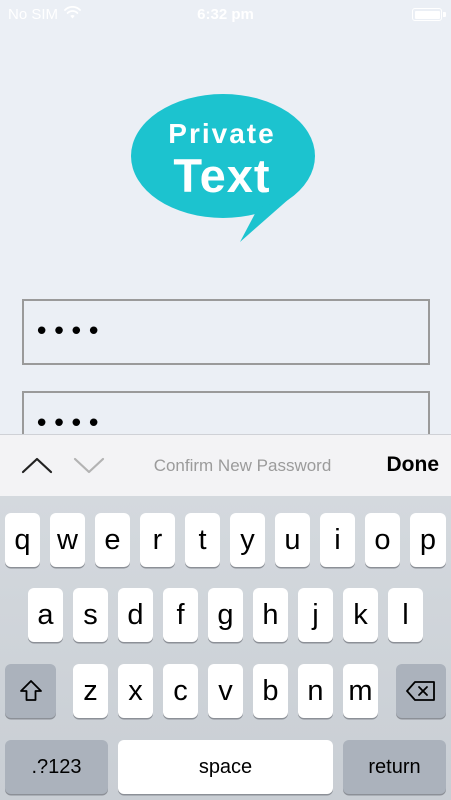  Describe the element at coordinates (180, 691) in the screenshot. I see `key-c: c` at that location.